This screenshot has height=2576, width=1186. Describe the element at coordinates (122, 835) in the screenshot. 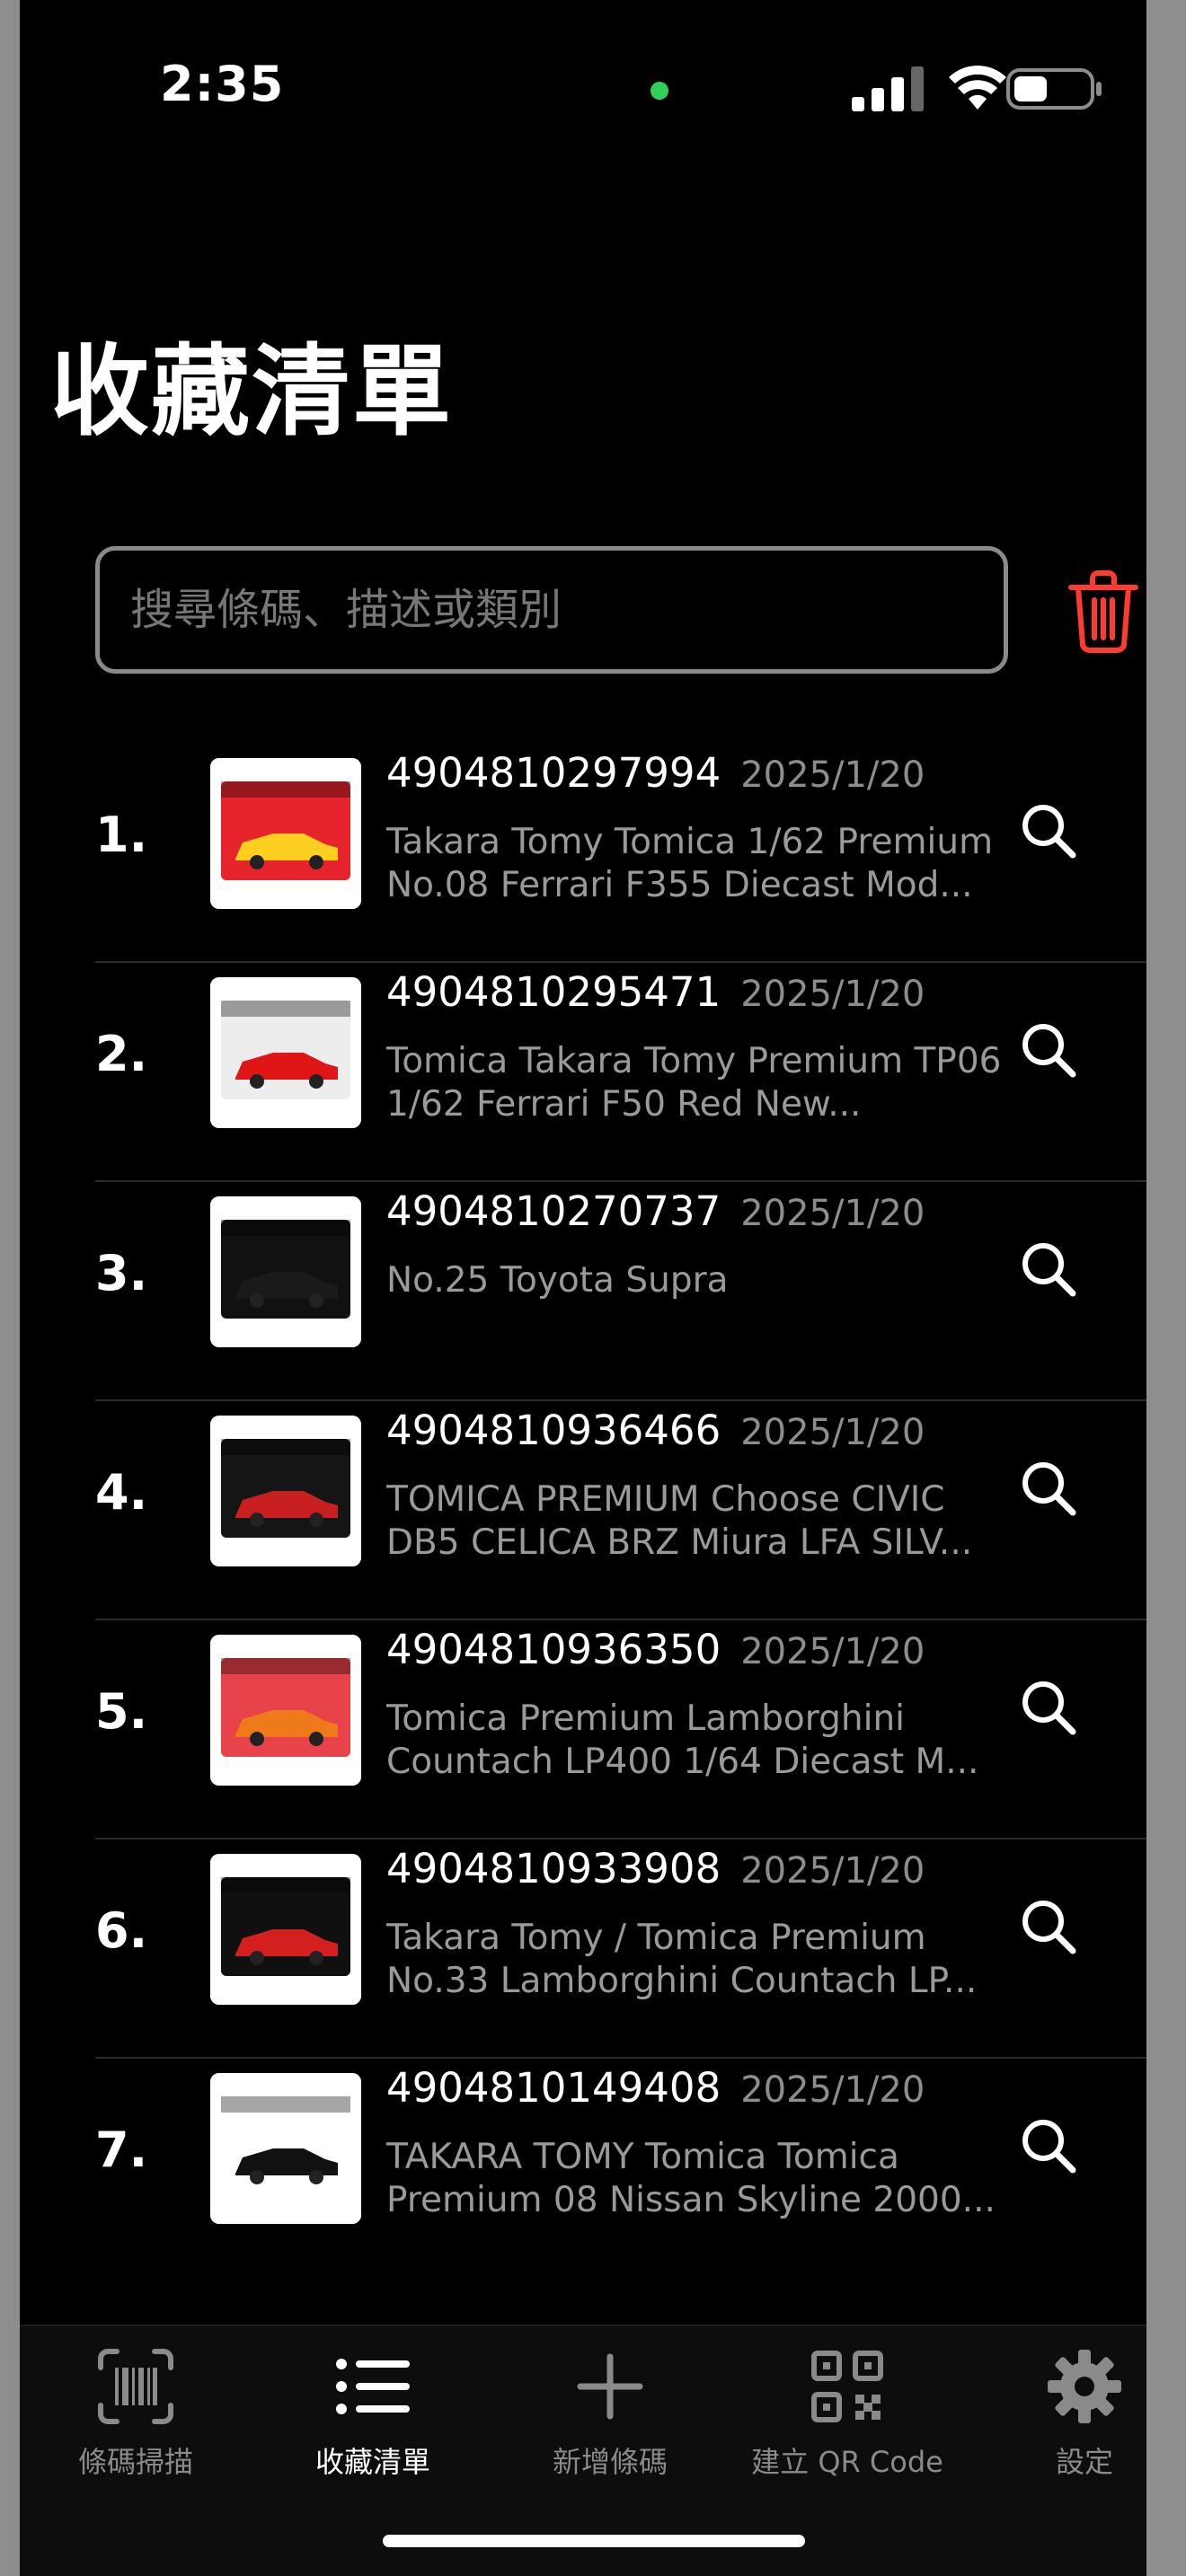

I see `item-index: 1.` at that location.